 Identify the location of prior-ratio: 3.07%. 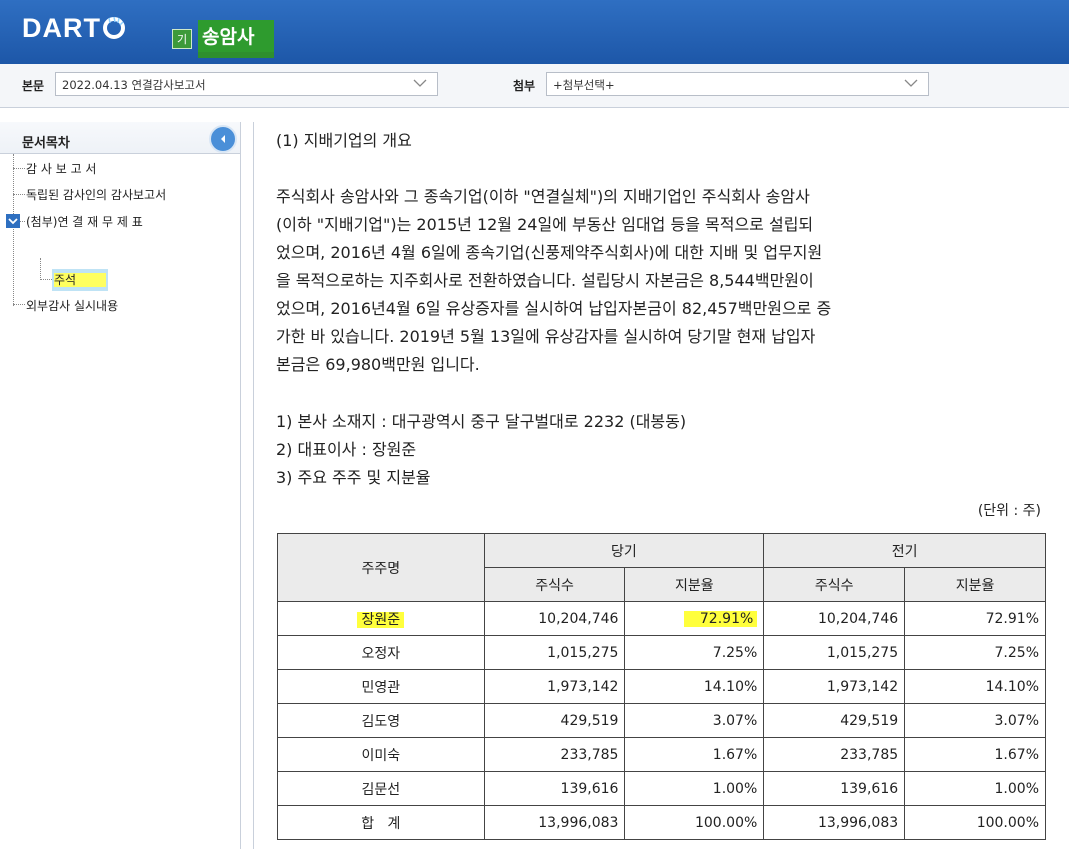
(975, 720).